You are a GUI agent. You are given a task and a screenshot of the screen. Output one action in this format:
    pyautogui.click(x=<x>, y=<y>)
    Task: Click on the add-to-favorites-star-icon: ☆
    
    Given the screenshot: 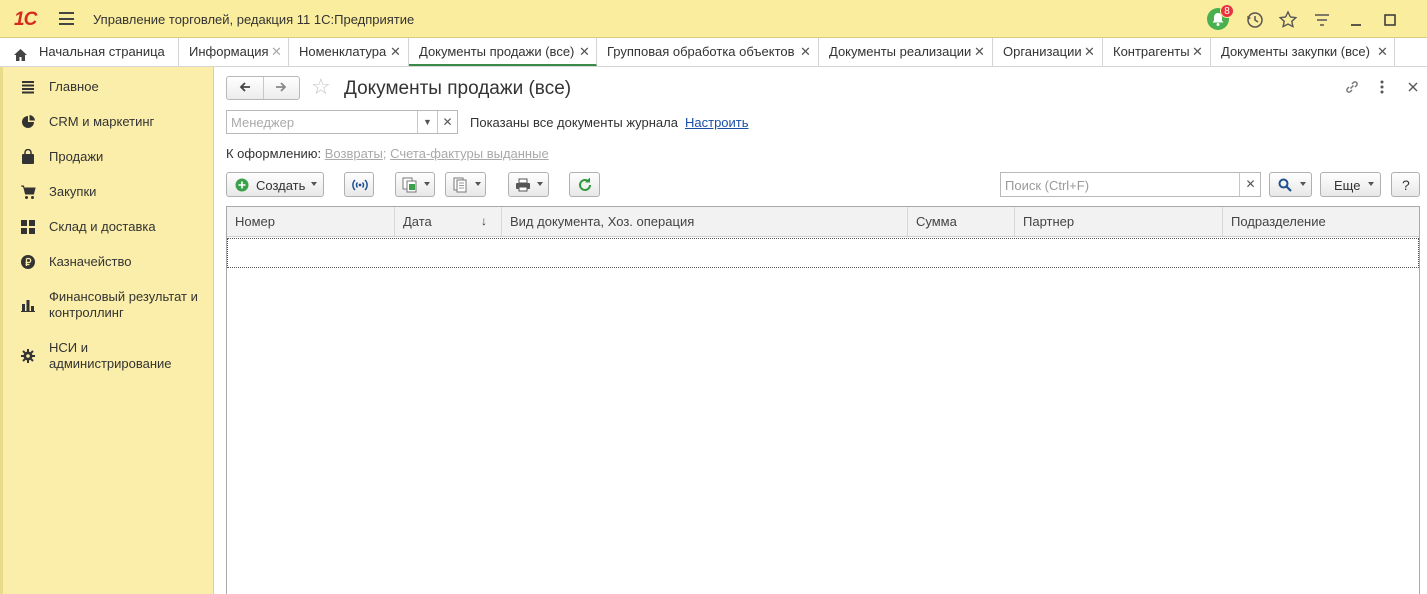 What is the action you would take?
    pyautogui.click(x=321, y=87)
    